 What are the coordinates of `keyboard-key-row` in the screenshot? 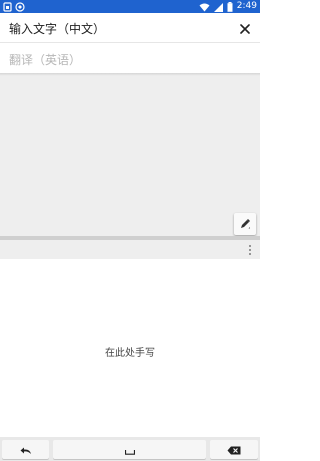 It's located at (130, 449).